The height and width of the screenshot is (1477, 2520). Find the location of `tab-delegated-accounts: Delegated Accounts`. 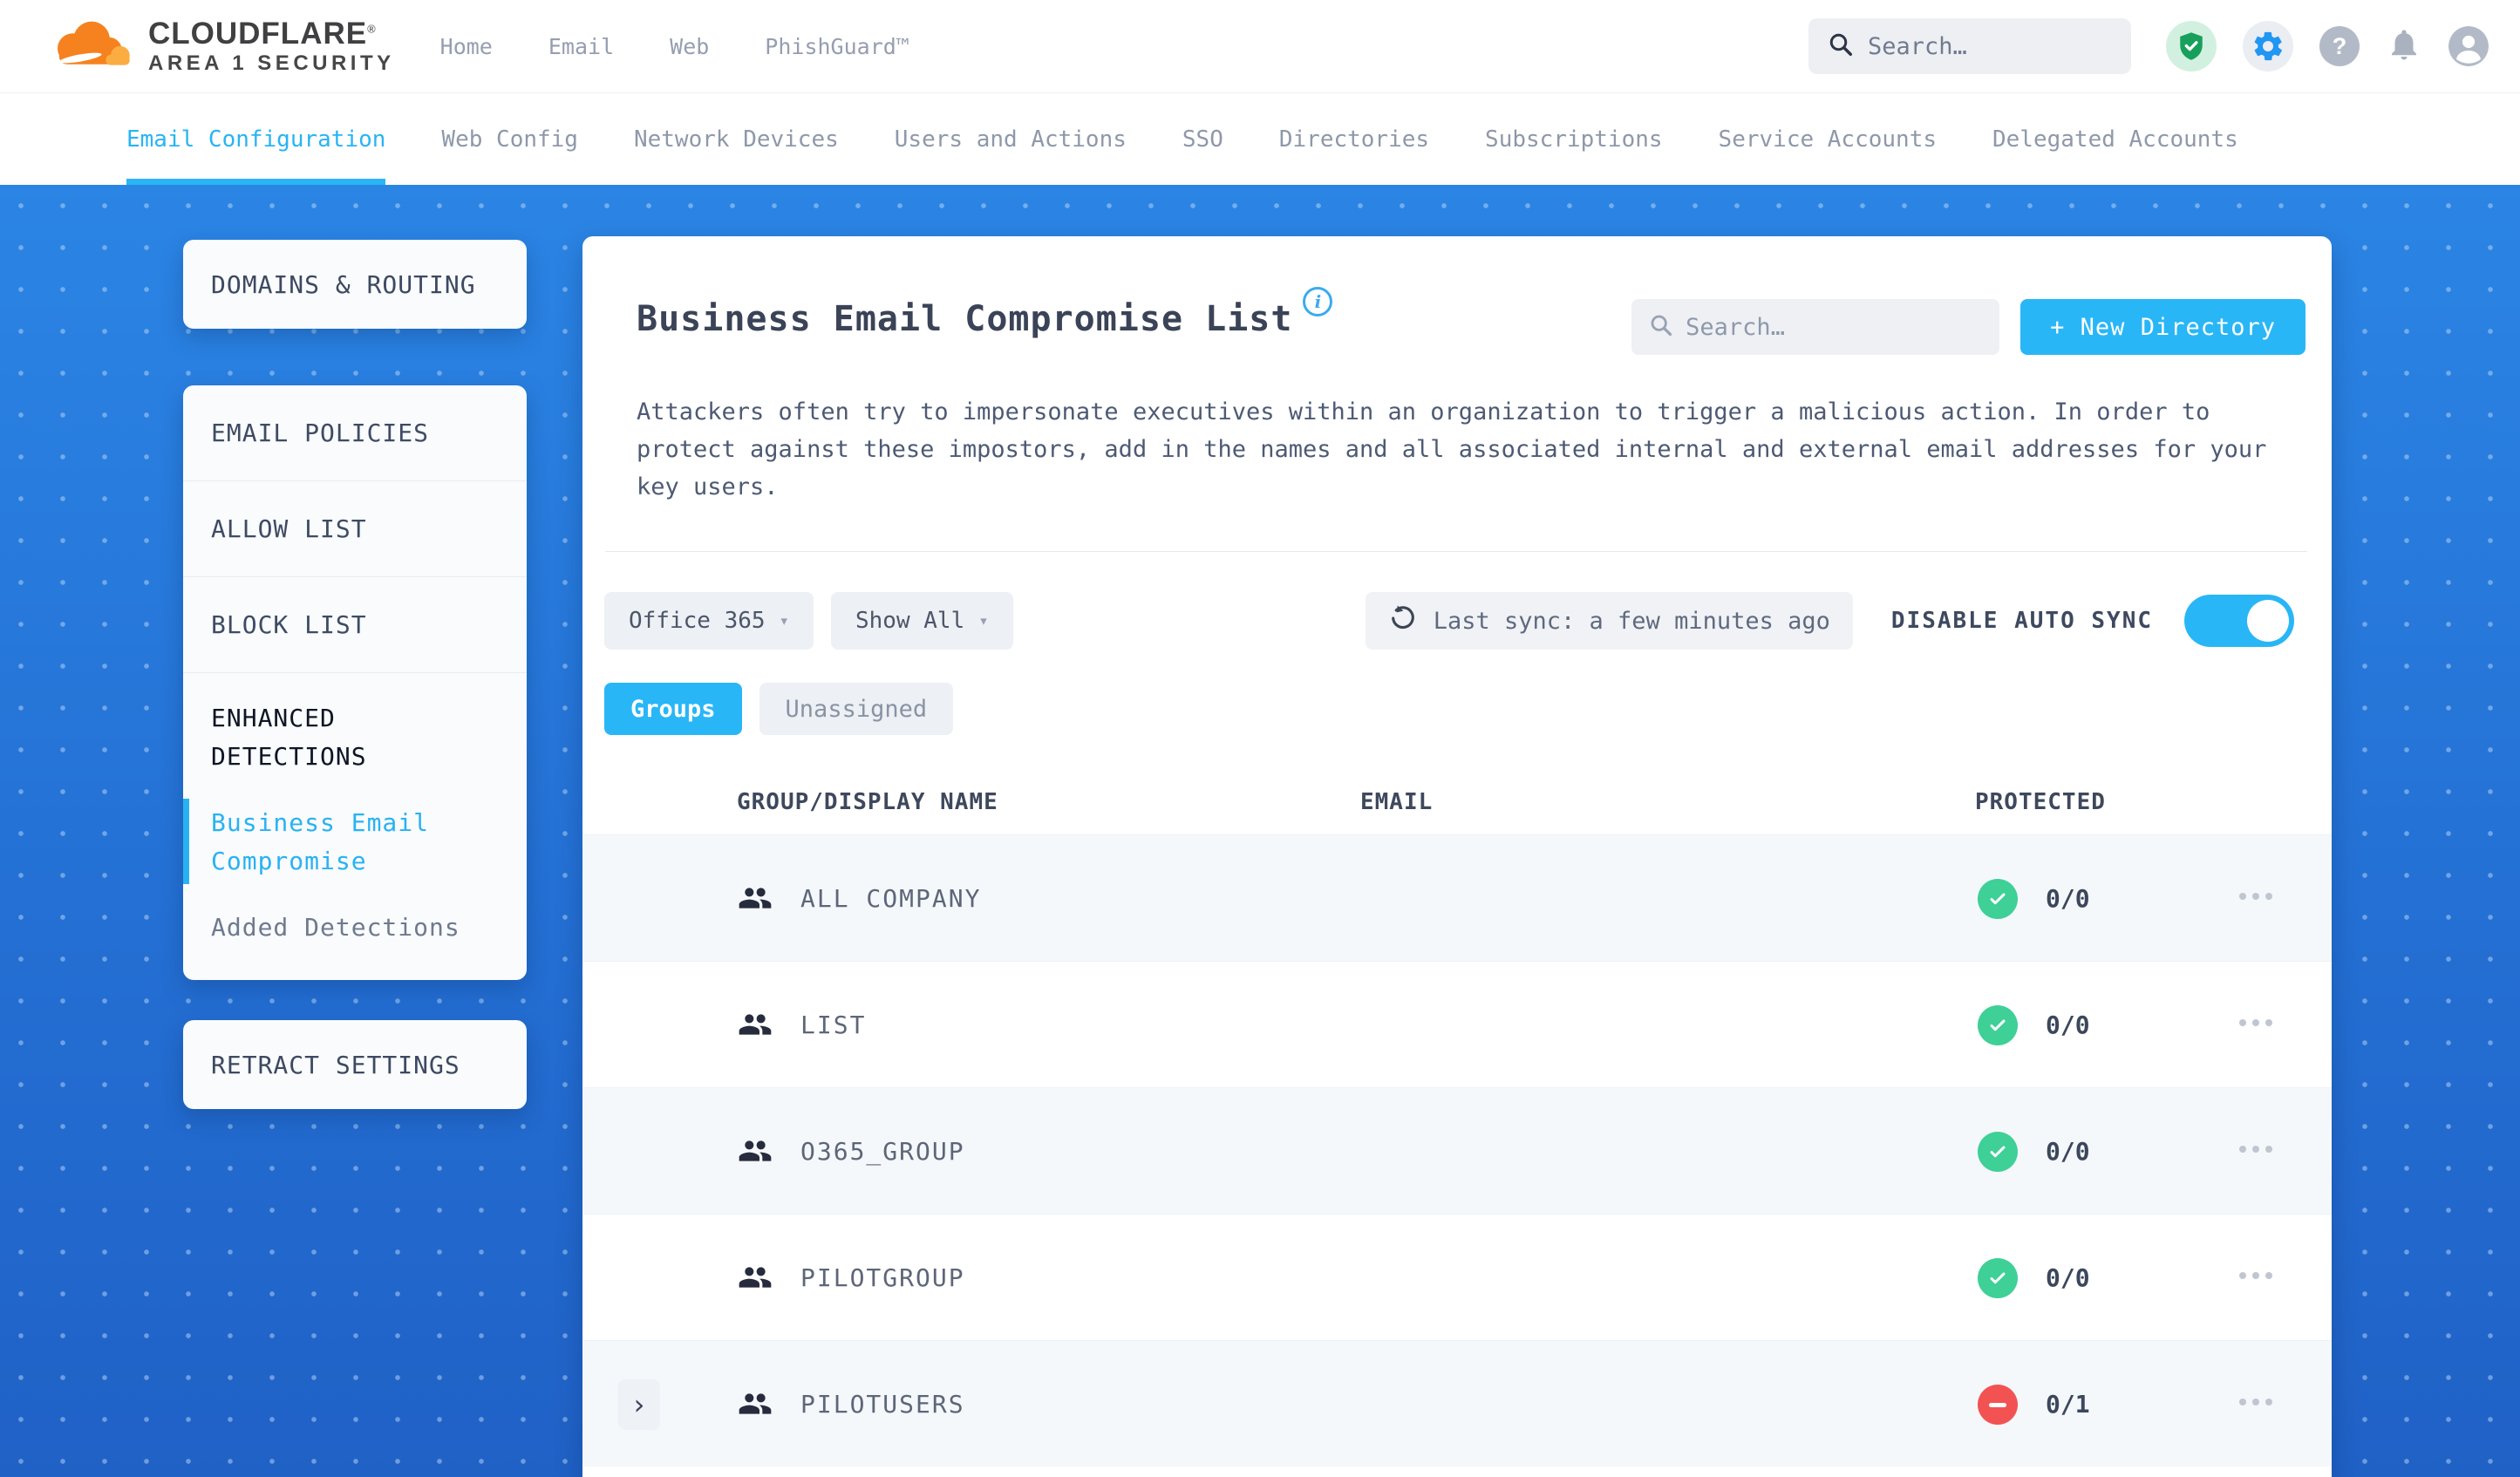

tab-delegated-accounts: Delegated Accounts is located at coordinates (2115, 139).